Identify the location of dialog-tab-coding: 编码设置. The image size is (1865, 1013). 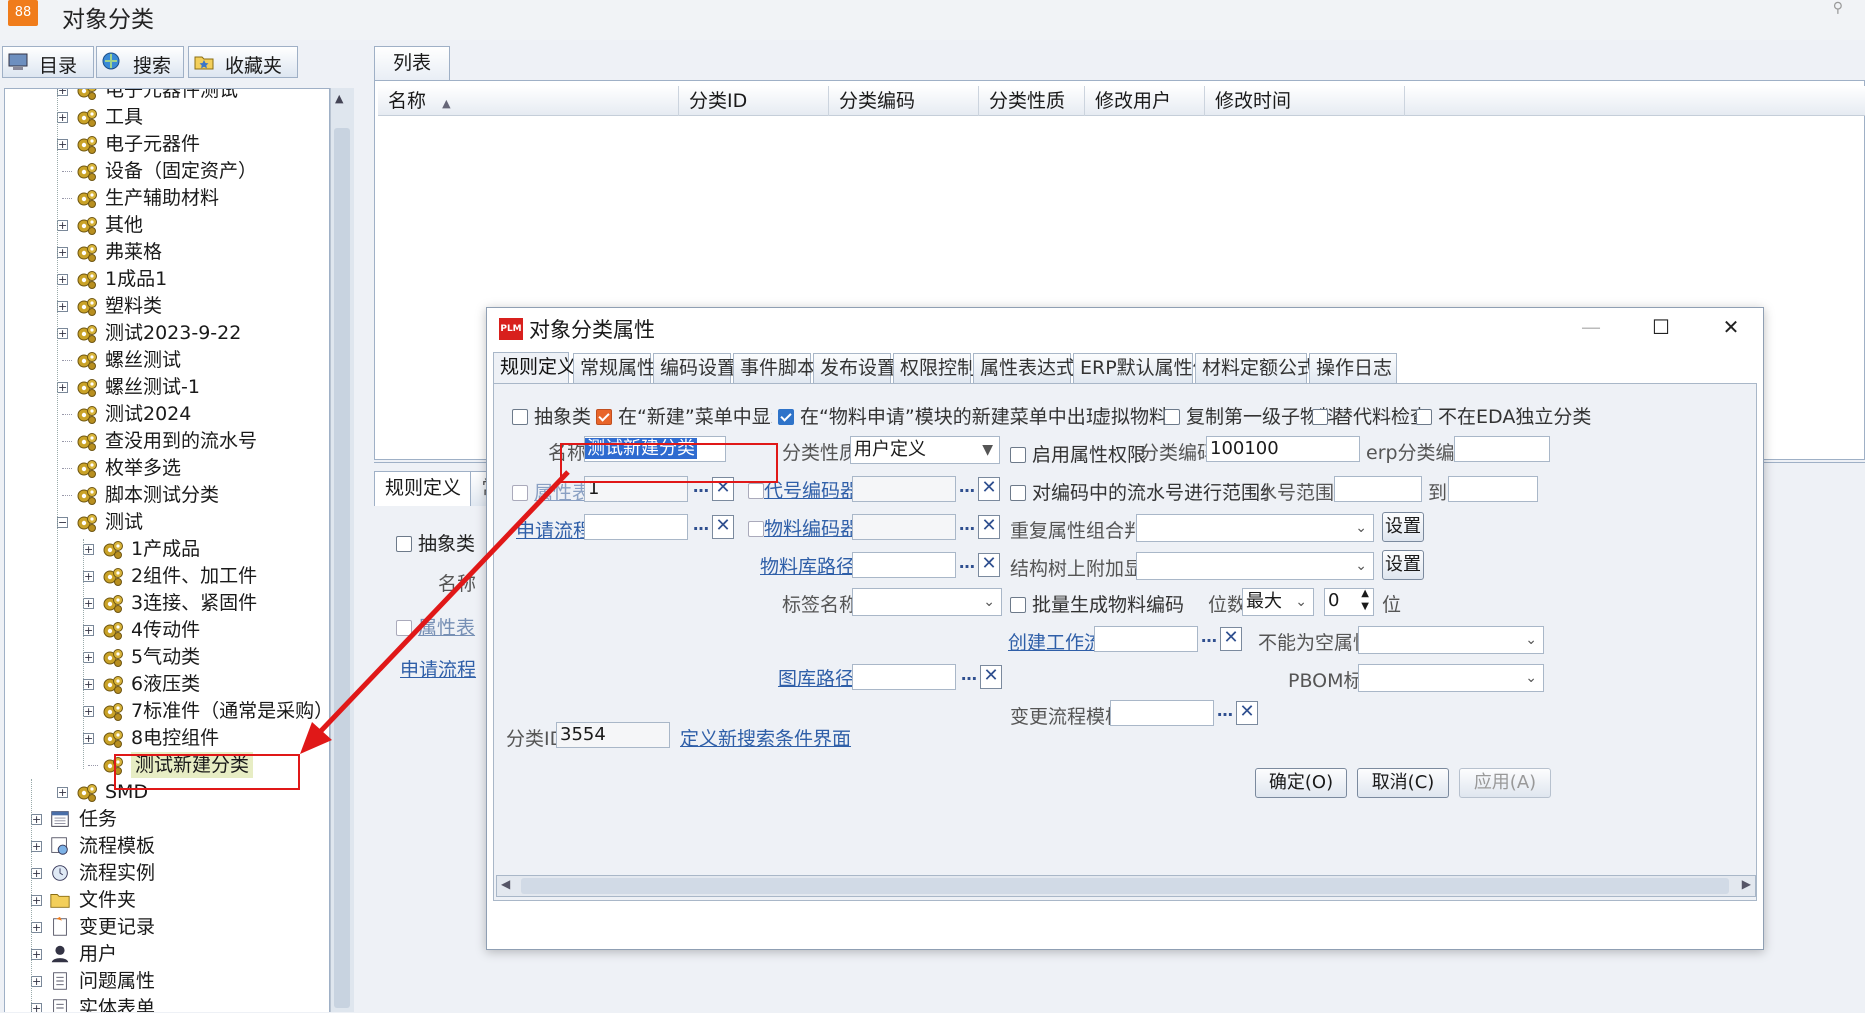
(694, 368).